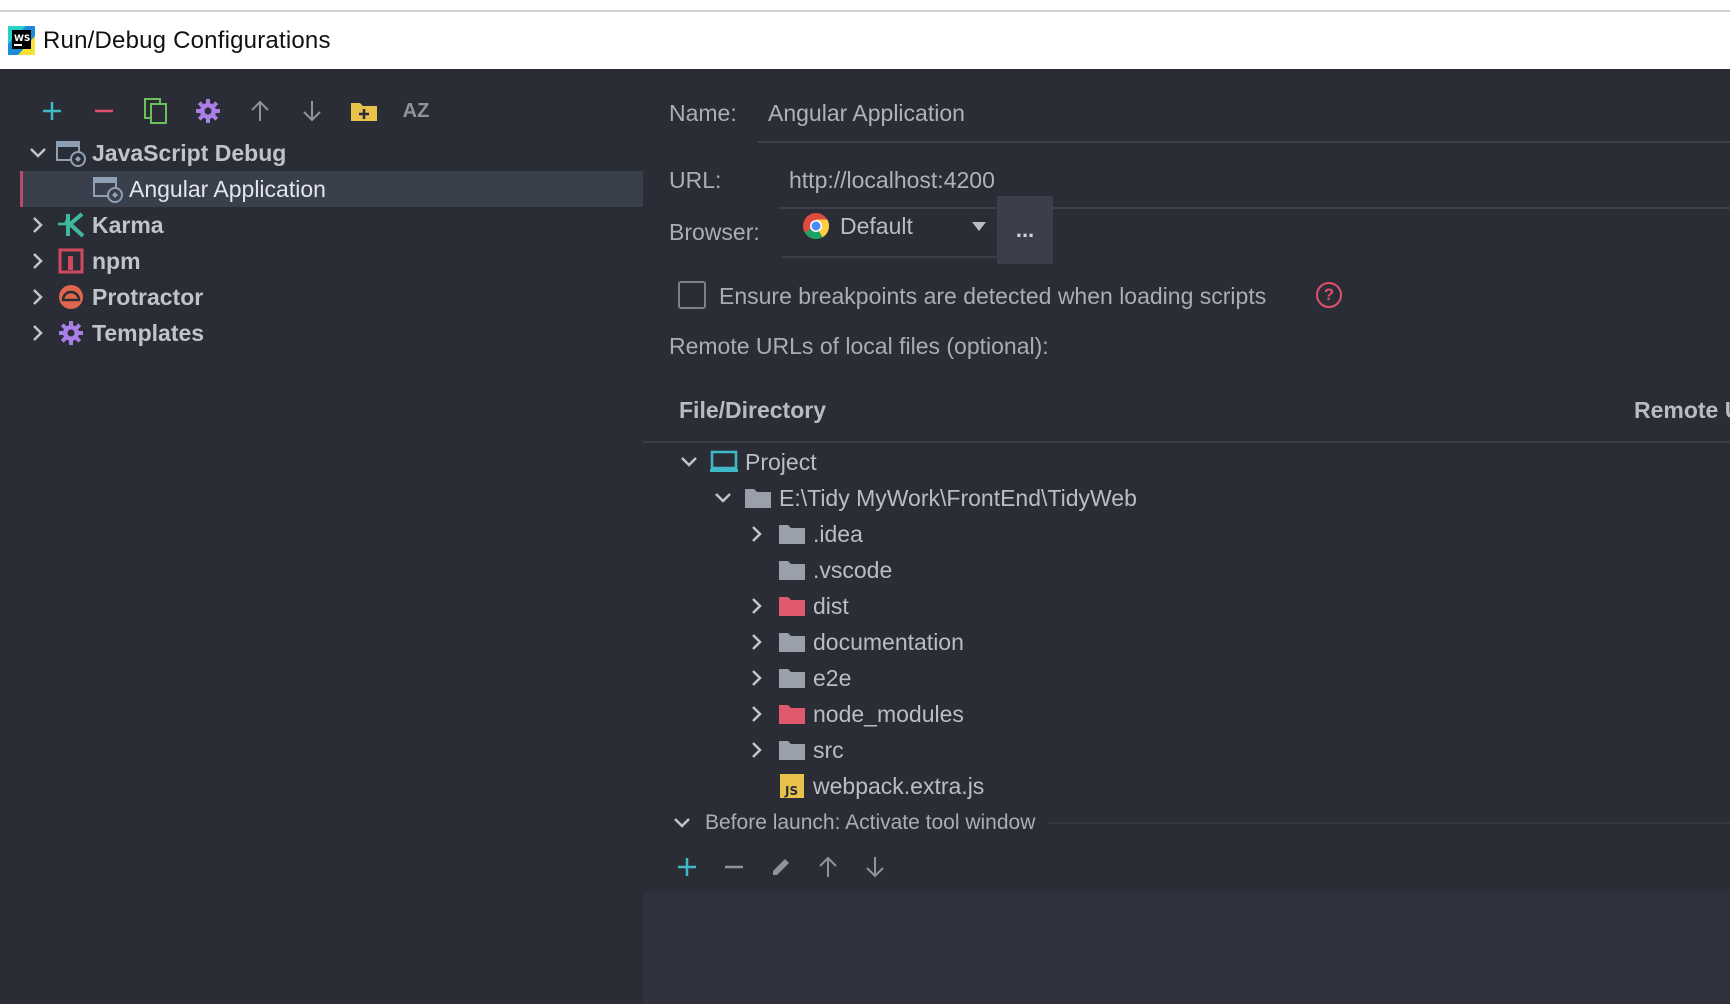  What do you see at coordinates (899, 785) in the screenshot?
I see `file-tree-label: webpack.extra.js` at bounding box center [899, 785].